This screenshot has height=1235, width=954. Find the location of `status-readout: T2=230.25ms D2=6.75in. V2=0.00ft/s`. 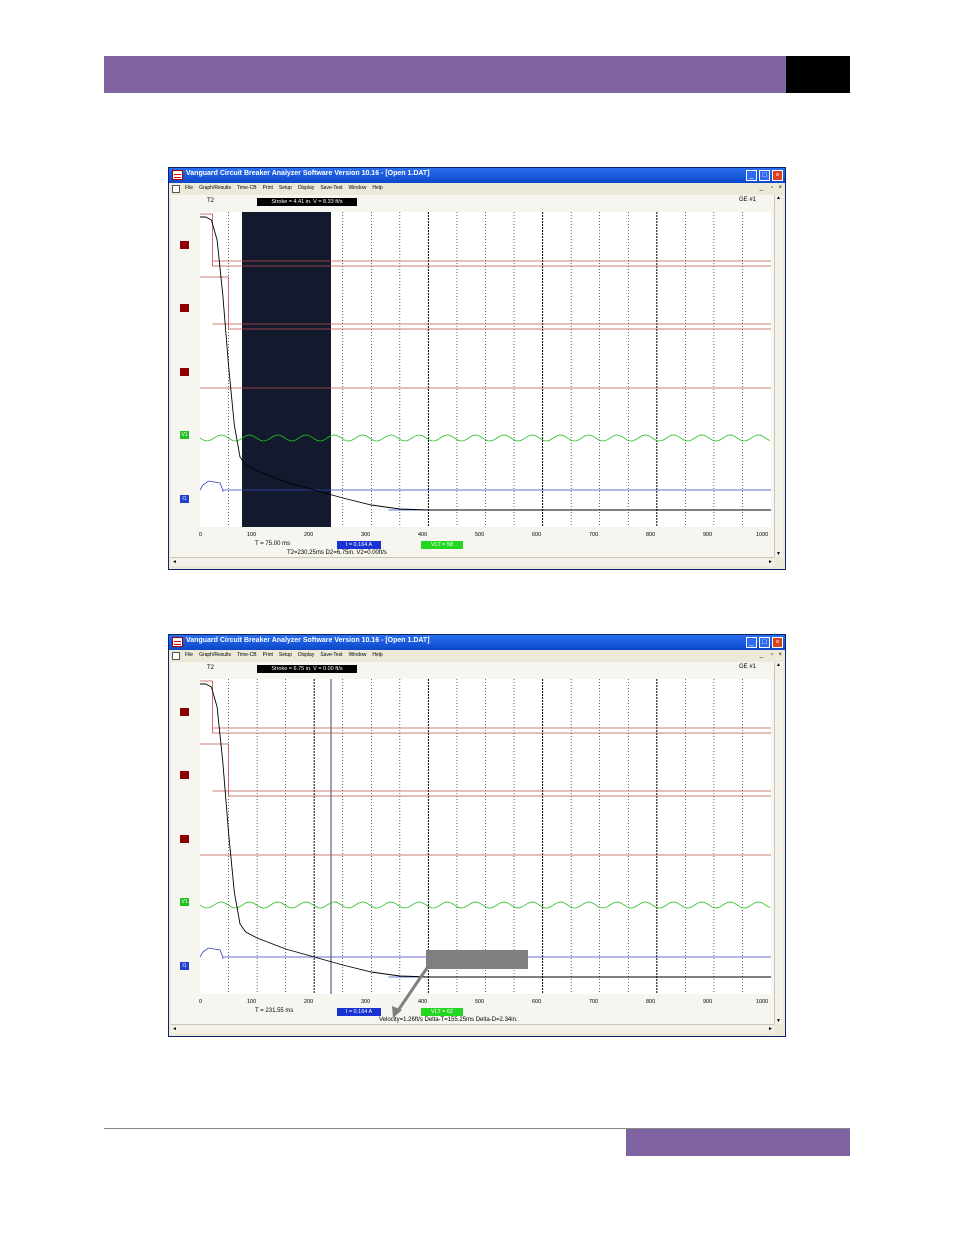

status-readout: T2=230.25ms D2=6.75in. V2=0.00ft/s is located at coordinates (337, 553).